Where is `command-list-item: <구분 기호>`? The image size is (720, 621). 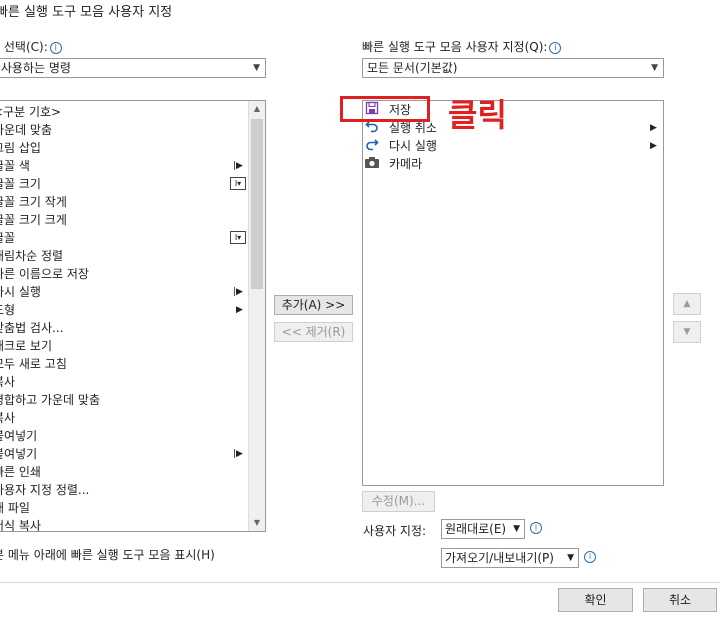 command-list-item: <구분 기호> is located at coordinates (123, 112).